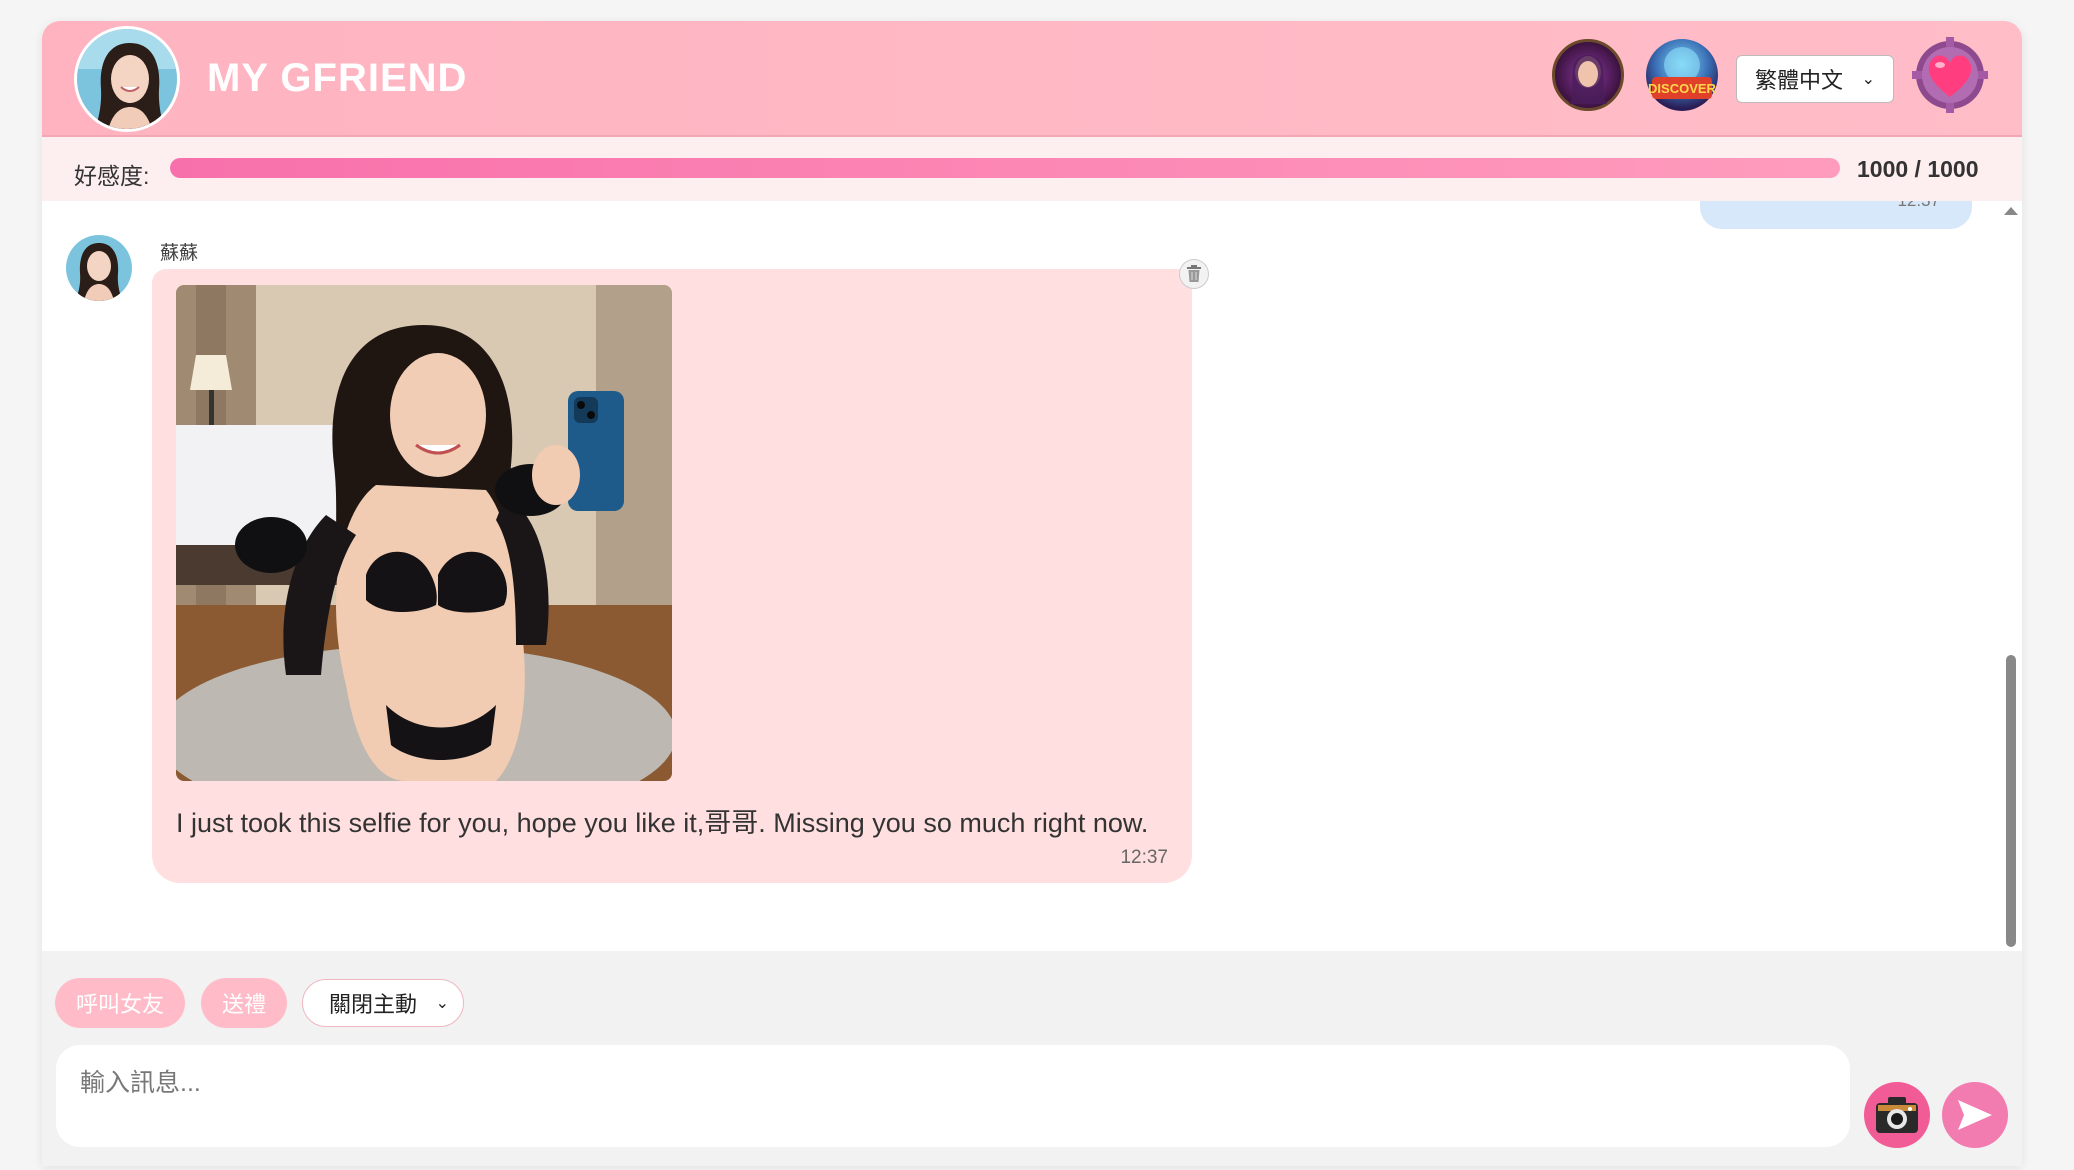  I want to click on call-girlfriend-button: 呼叫女友, so click(120, 1003).